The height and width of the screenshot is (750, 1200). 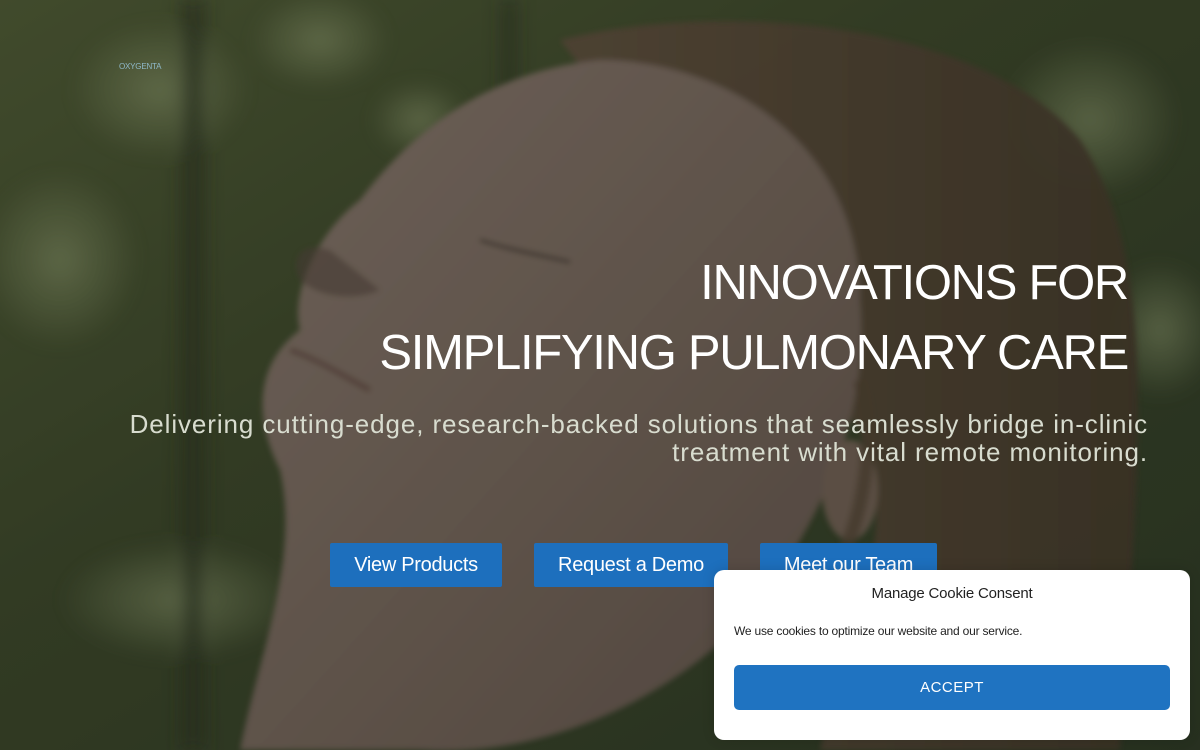 What do you see at coordinates (416, 565) in the screenshot?
I see `view-products-button: View Products` at bounding box center [416, 565].